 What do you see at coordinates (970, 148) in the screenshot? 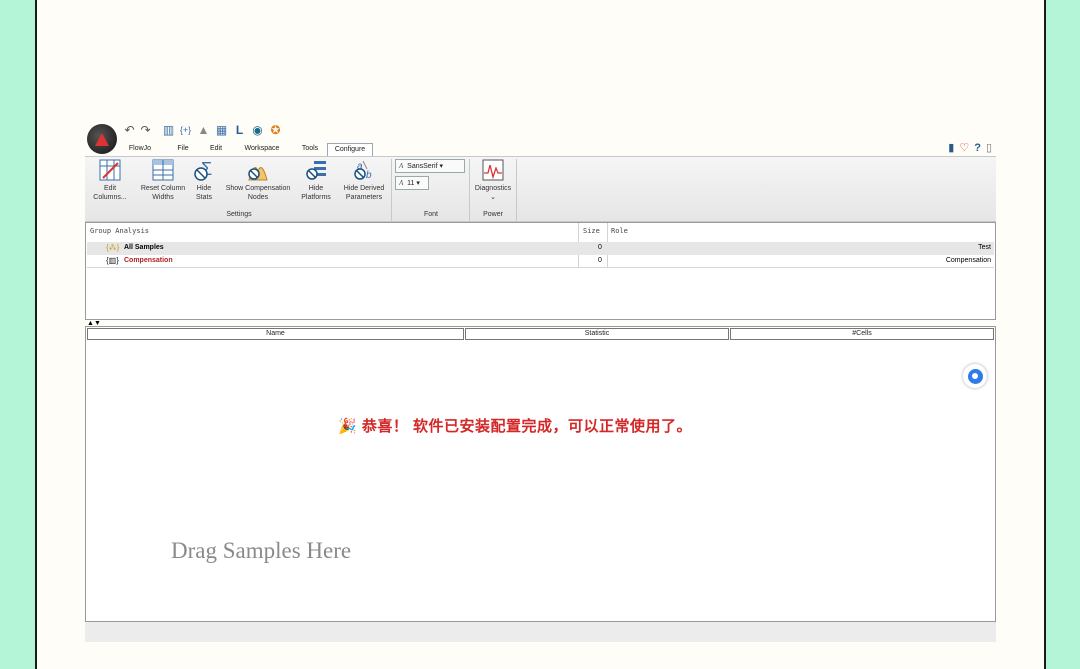
I see `right-toolbar: ▮ ♡ ? ▯` at bounding box center [970, 148].